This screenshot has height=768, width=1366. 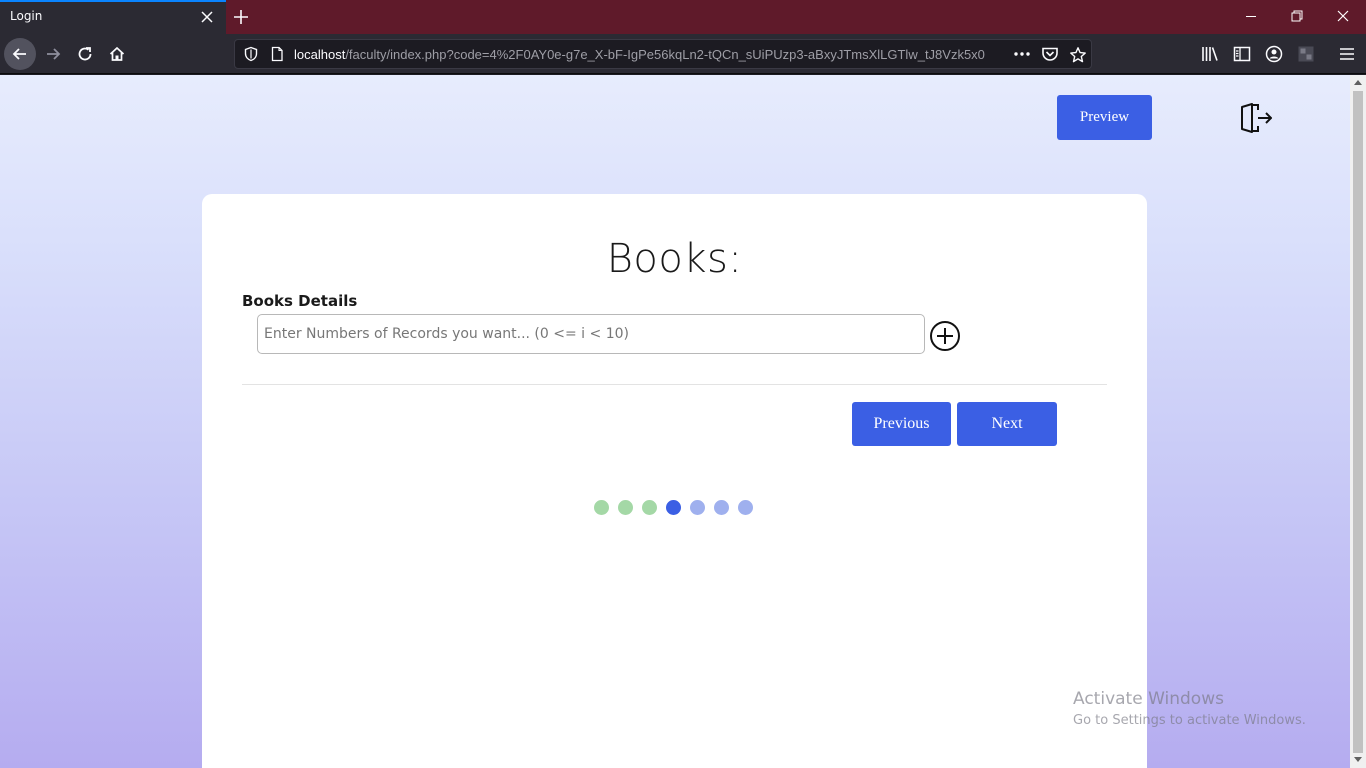 I want to click on window-close-icon, so click(x=1343, y=17).